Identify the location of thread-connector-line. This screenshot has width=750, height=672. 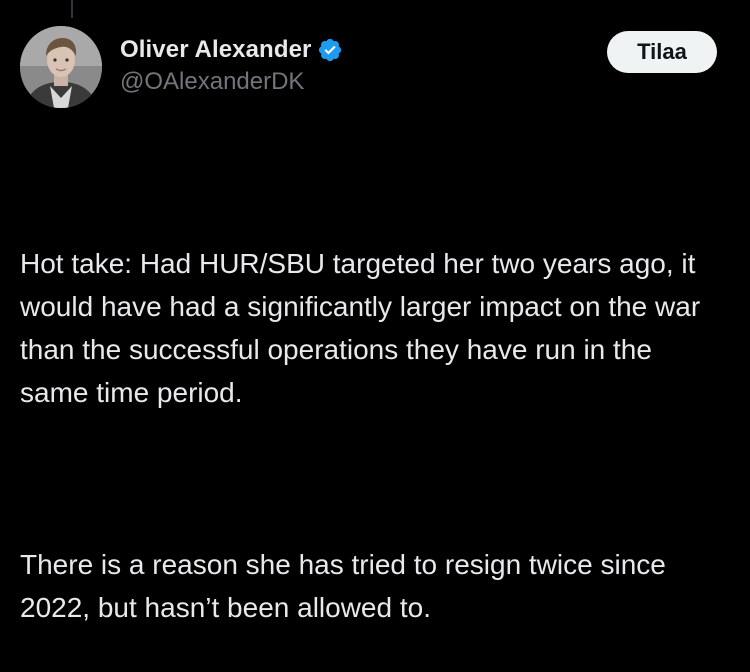
(72, 9).